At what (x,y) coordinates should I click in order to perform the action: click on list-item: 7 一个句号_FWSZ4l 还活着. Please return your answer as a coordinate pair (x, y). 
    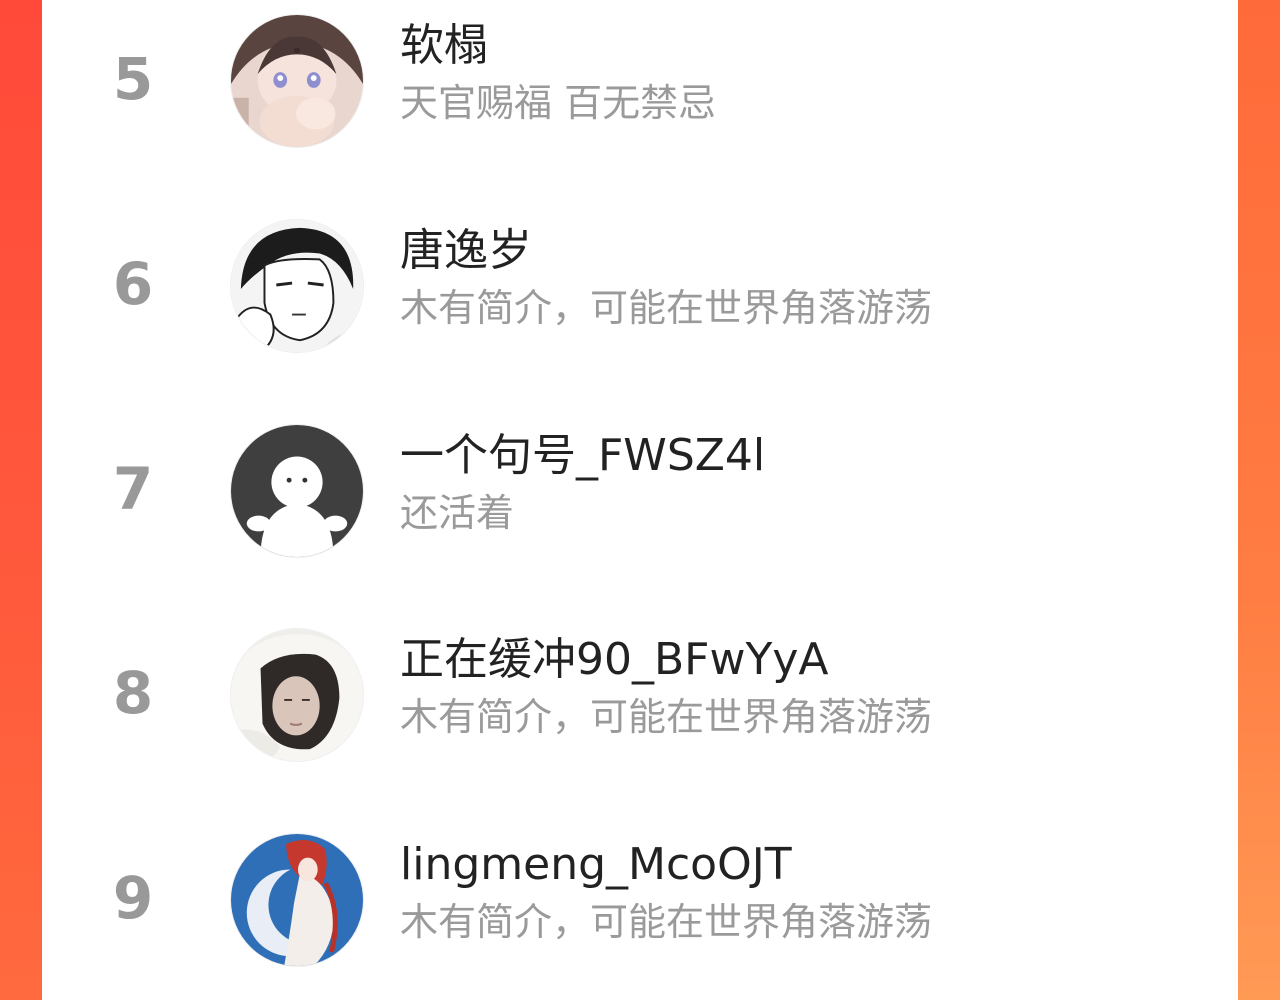
    Looking at the image, I should click on (640, 499).